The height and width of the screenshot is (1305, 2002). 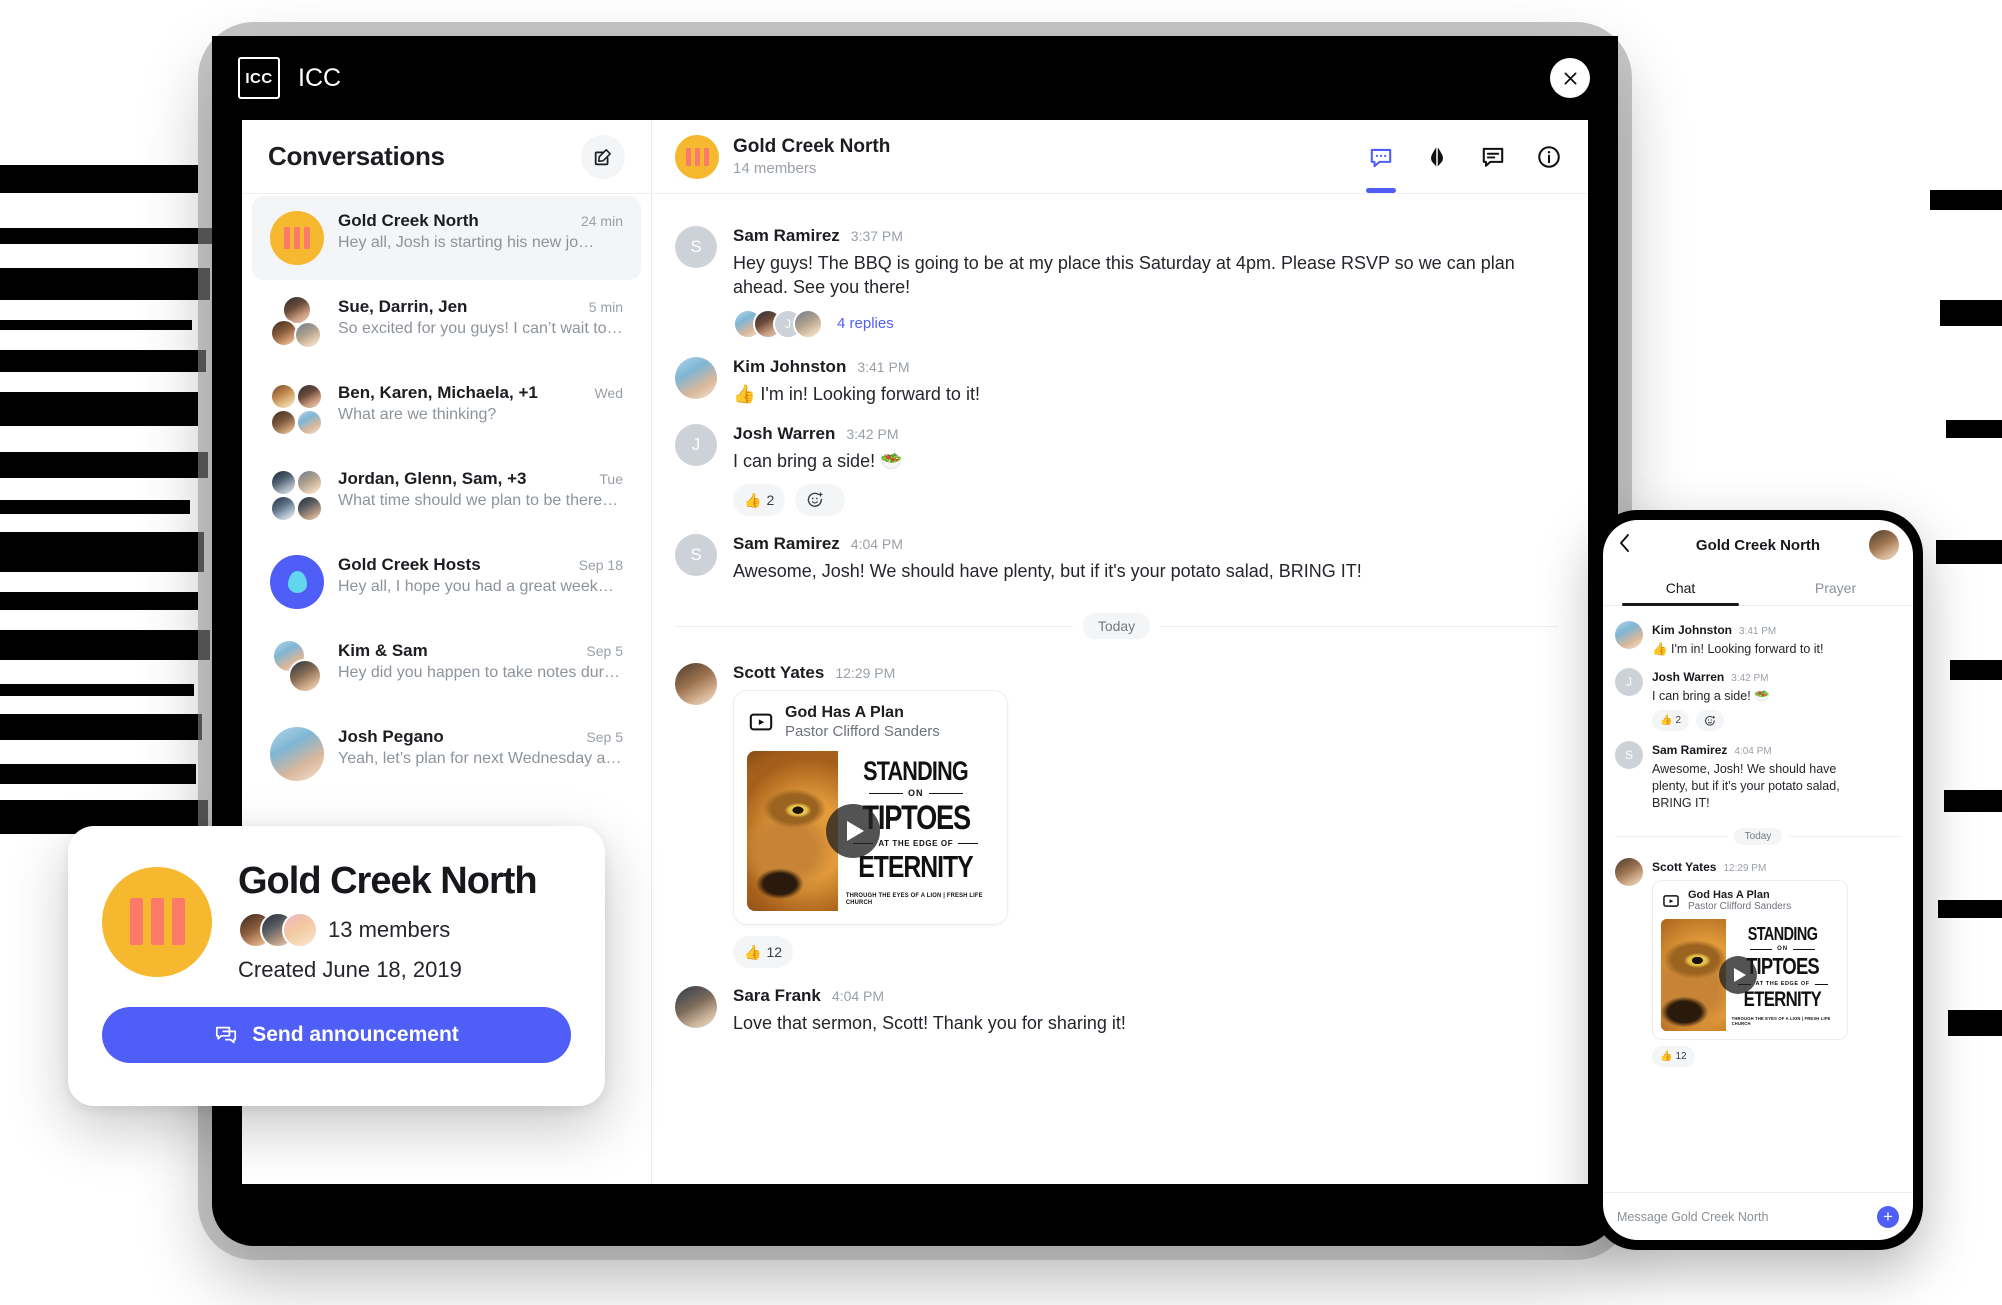 What do you see at coordinates (1758, 631) in the screenshot?
I see `message-time: 3:41 PM` at bounding box center [1758, 631].